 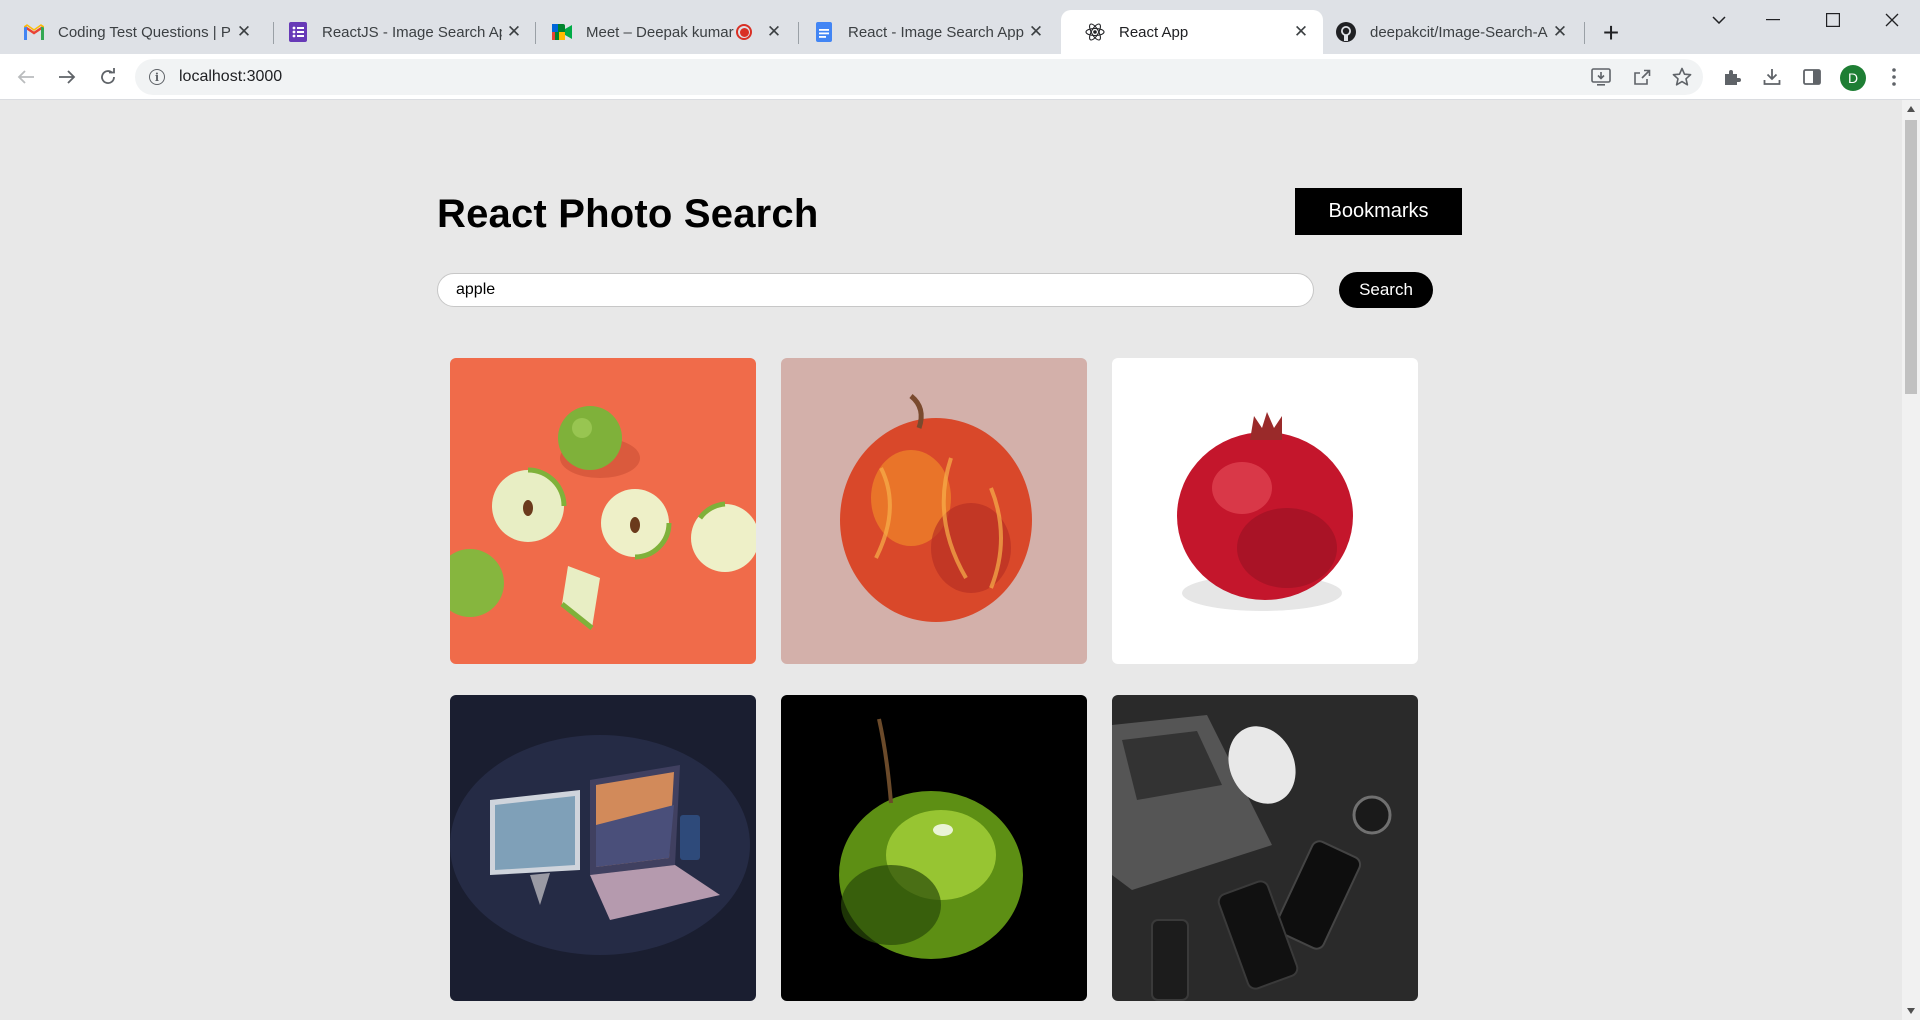 I want to click on github-icon, so click(x=1346, y=32).